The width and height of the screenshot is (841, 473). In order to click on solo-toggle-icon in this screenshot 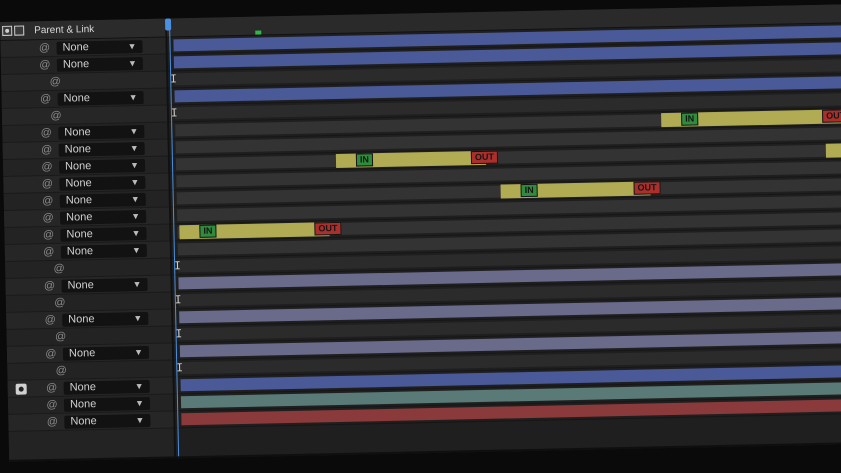, I will do `click(21, 389)`.